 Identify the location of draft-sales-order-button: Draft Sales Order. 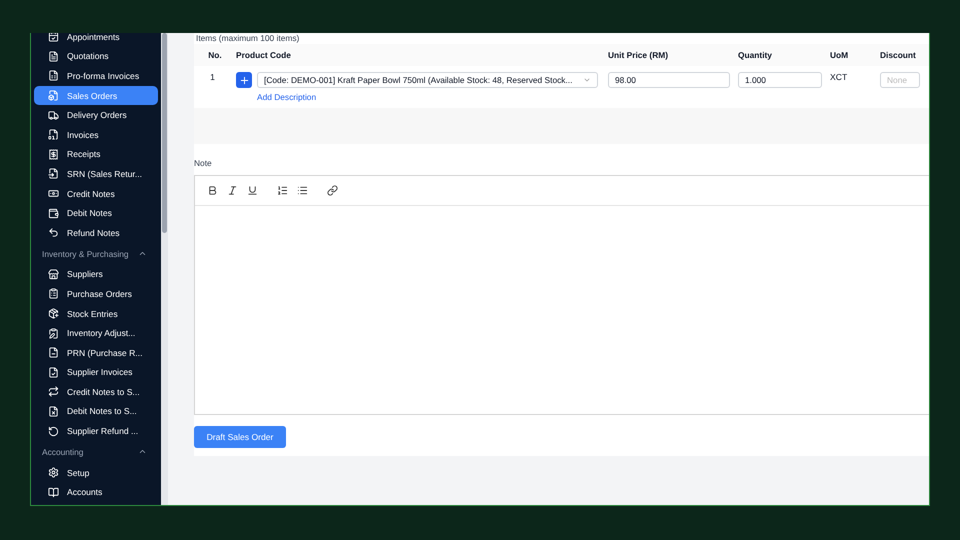
(240, 437).